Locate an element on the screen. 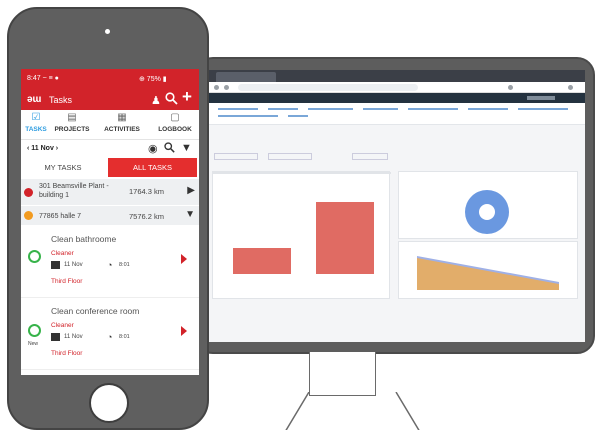 The width and height of the screenshot is (598, 430). calendar-icon: ▦ is located at coordinates (122, 117).